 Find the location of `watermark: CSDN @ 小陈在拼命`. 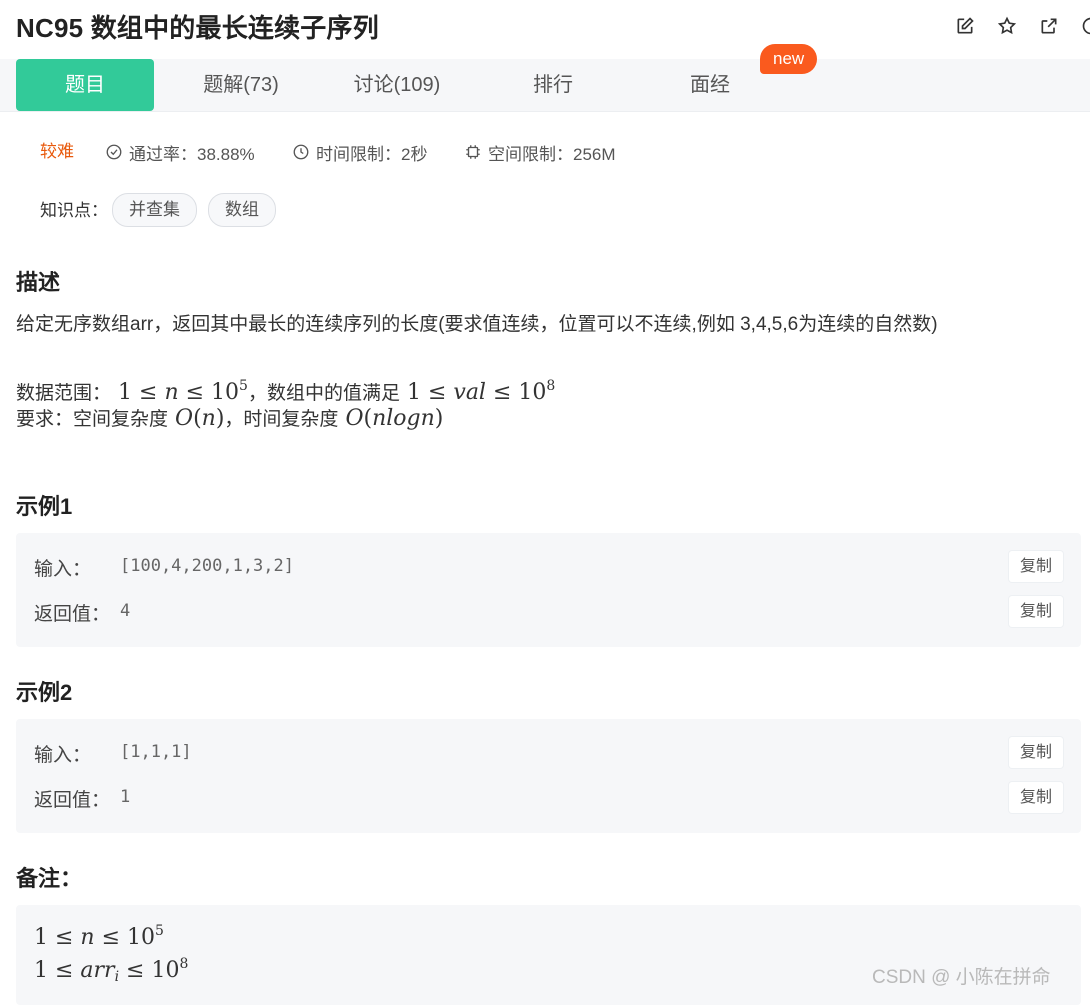

watermark: CSDN @ 小陈在拼命 is located at coordinates (961, 975).